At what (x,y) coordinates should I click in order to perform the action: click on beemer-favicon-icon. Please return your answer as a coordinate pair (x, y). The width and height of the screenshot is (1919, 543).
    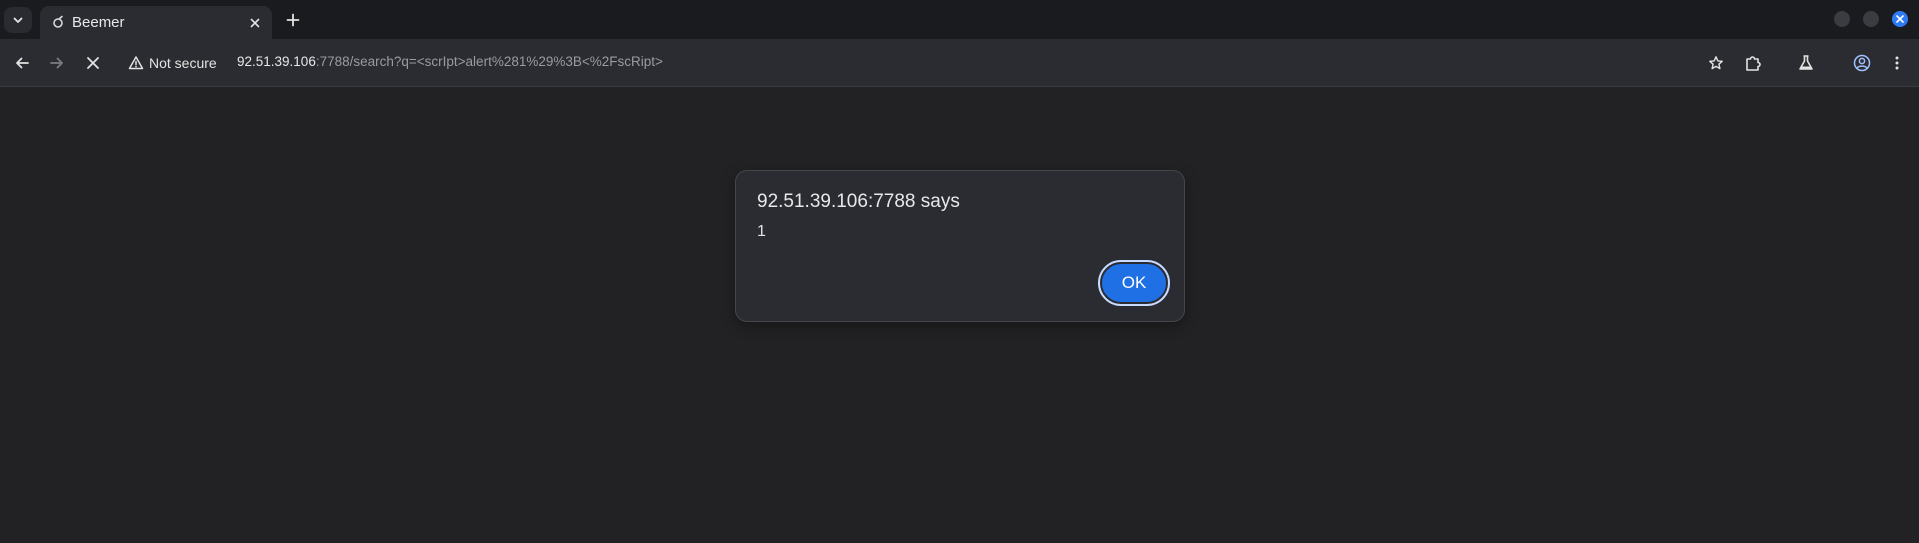
    Looking at the image, I should click on (58, 21).